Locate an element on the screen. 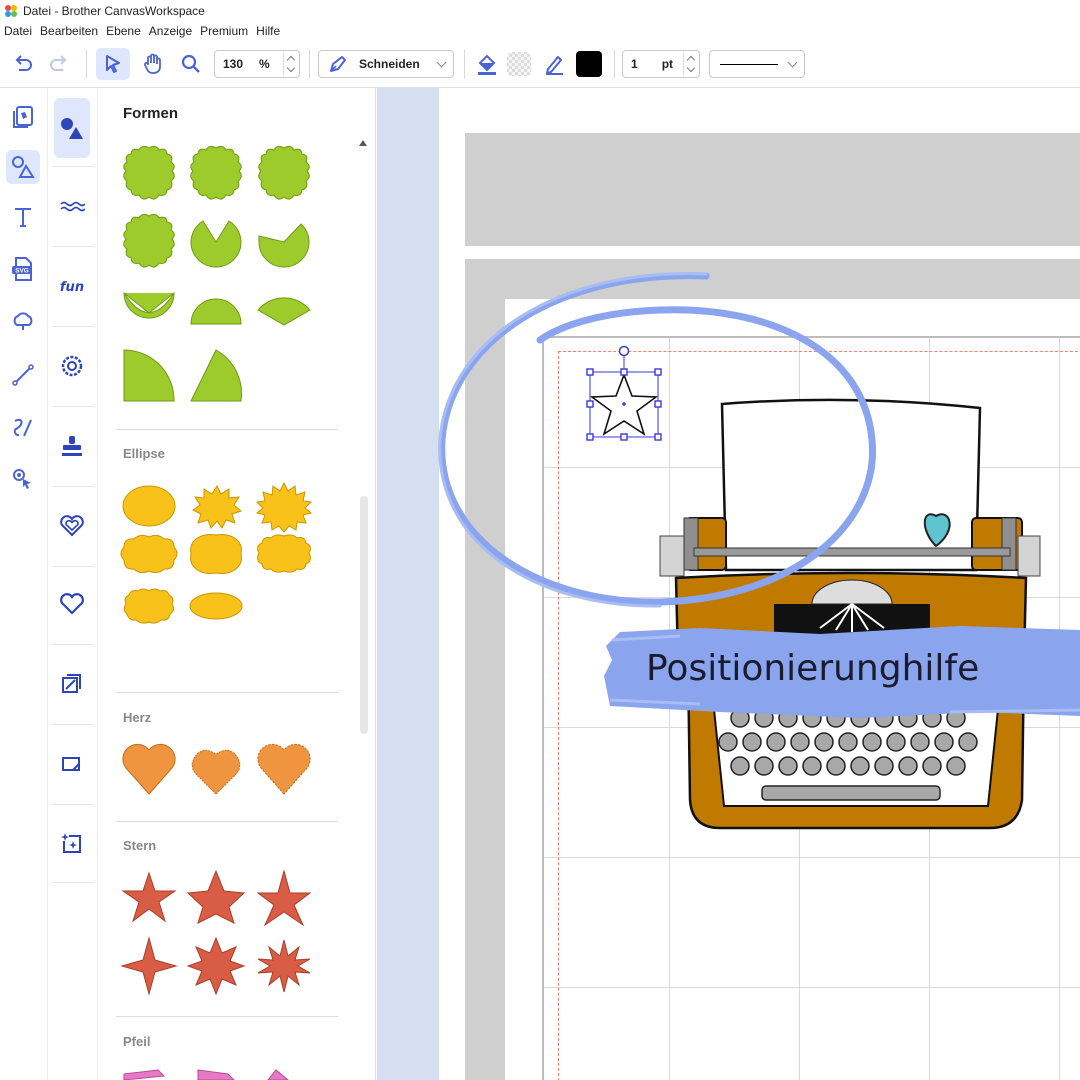  sidebar-search-button is located at coordinates (23, 479).